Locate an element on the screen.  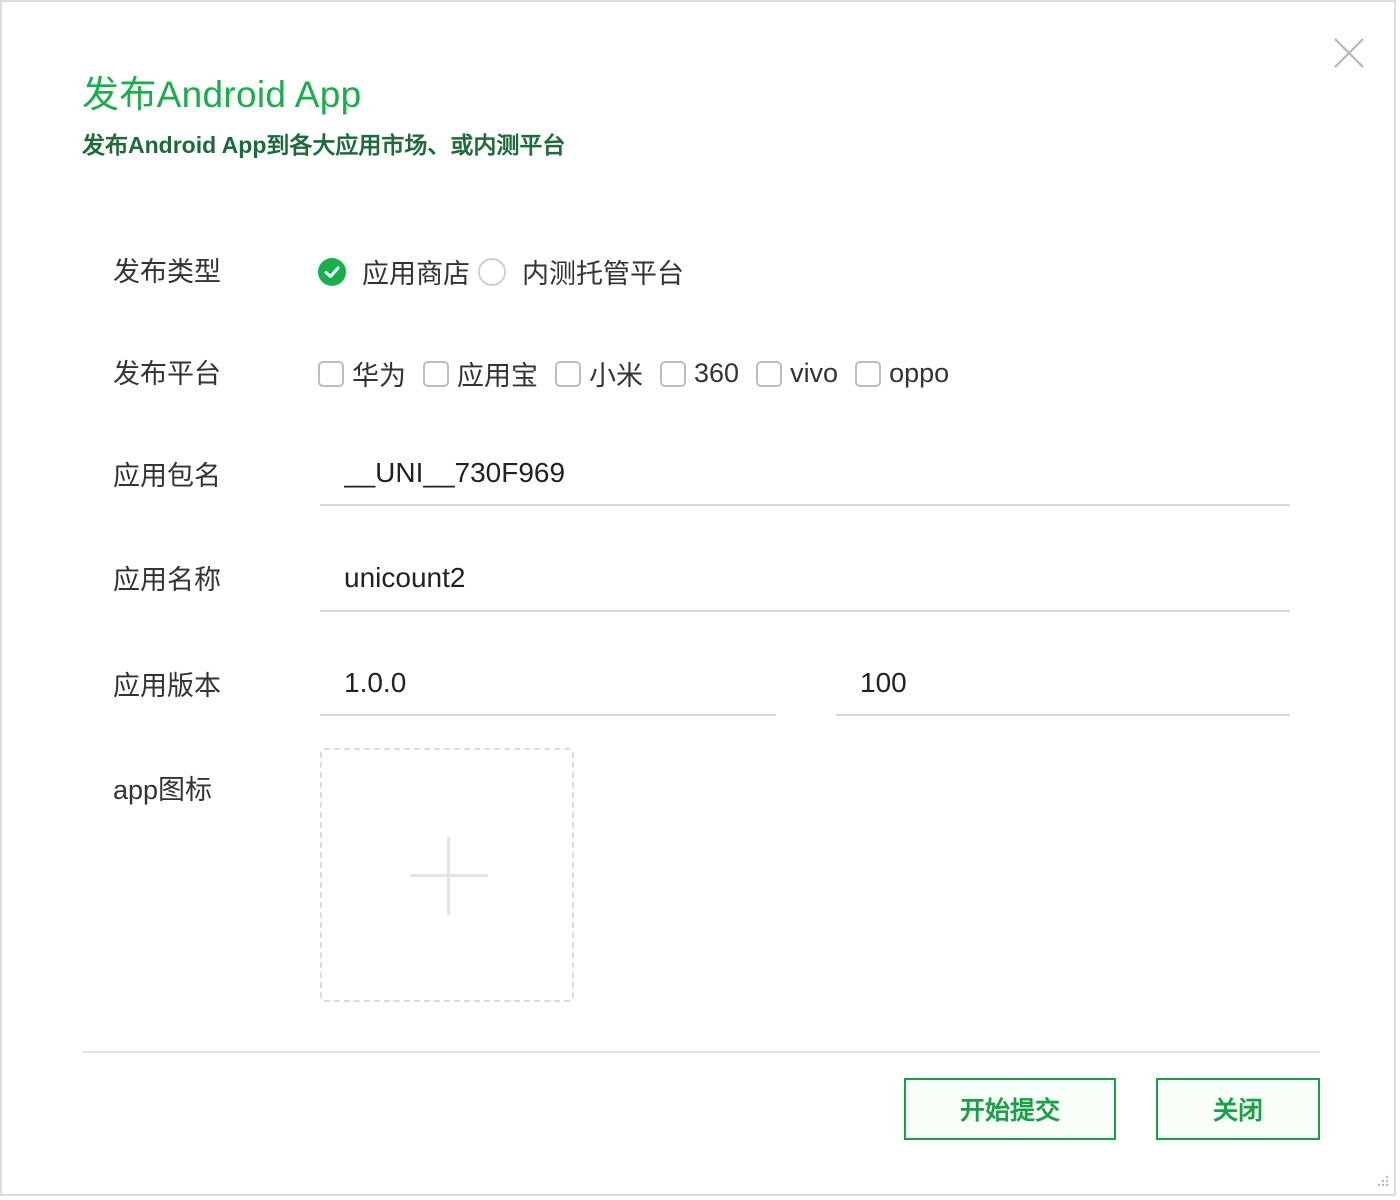
checkbox-xiaomi: 小米 is located at coordinates (607, 373).